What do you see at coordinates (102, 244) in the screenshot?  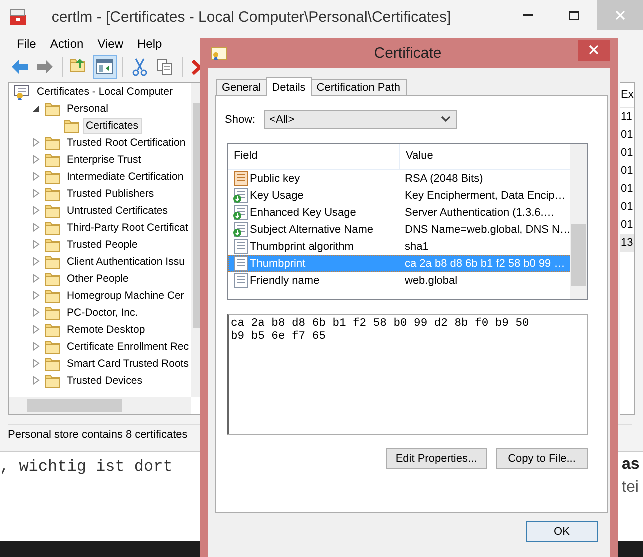 I see `tree-item: Trusted People` at bounding box center [102, 244].